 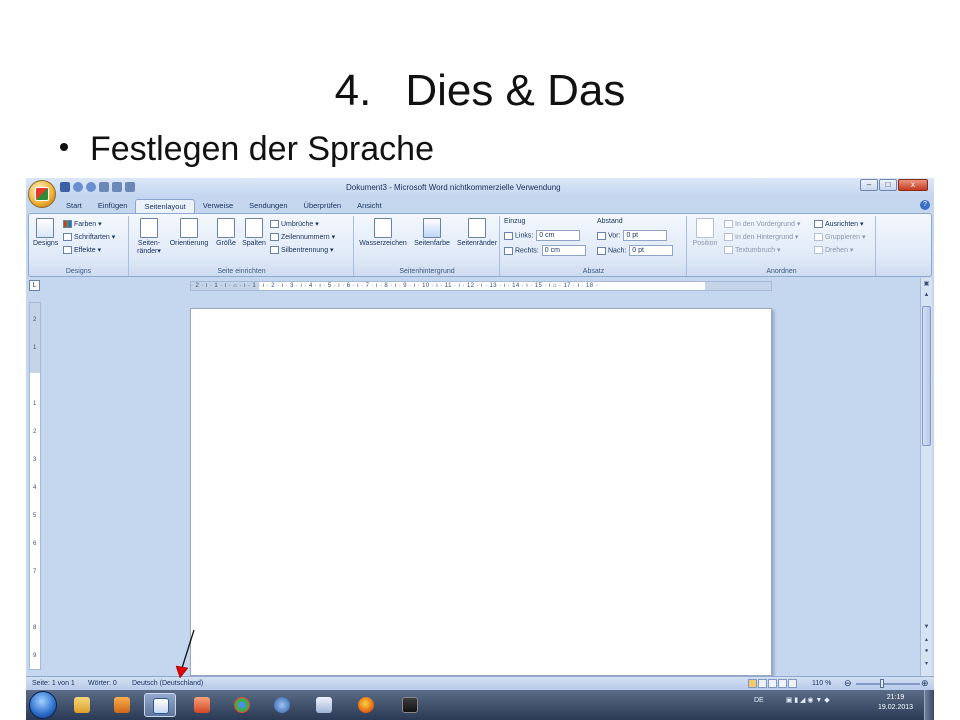 What do you see at coordinates (302, 250) in the screenshot?
I see `silbentrennung-button: Silbentrennung ▾` at bounding box center [302, 250].